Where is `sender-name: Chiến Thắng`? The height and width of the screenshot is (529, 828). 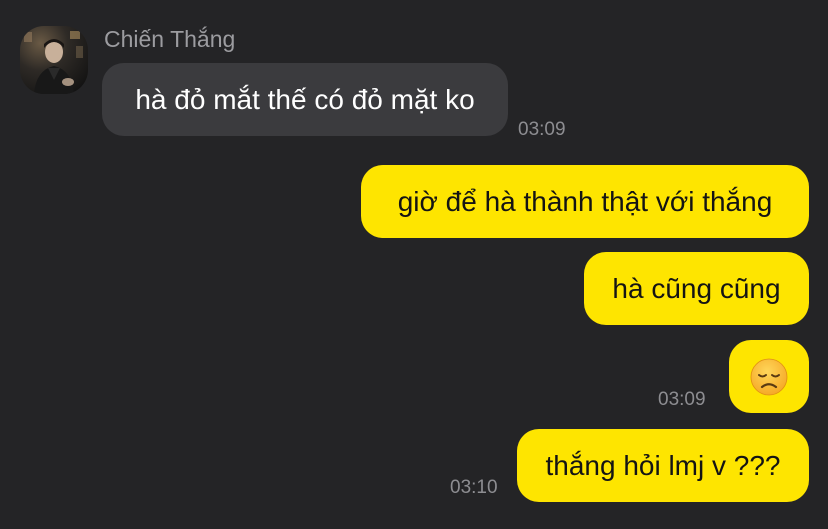
sender-name: Chiến Thắng is located at coordinates (170, 39).